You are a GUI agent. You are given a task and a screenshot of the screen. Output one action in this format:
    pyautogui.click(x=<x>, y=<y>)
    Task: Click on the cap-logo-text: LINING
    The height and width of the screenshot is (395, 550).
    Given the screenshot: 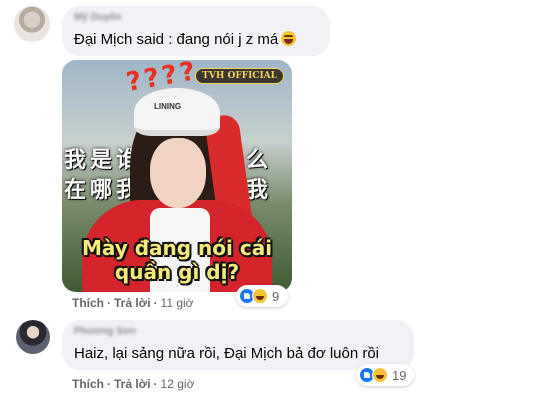 What is the action you would take?
    pyautogui.click(x=168, y=106)
    